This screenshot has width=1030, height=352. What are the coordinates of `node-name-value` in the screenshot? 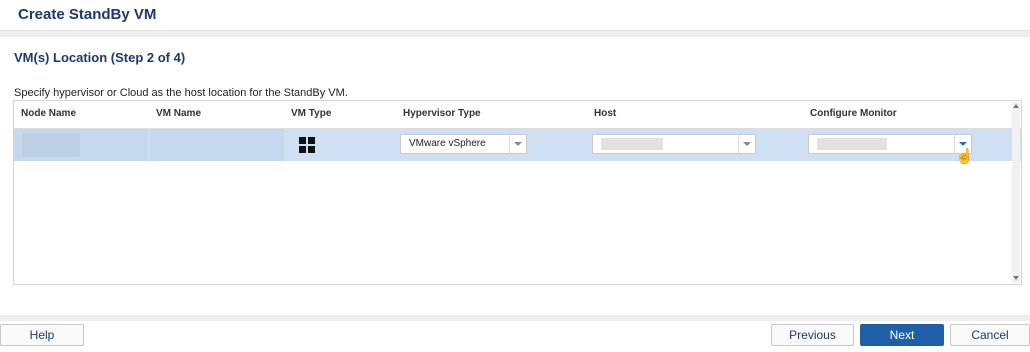 It's located at (51, 145).